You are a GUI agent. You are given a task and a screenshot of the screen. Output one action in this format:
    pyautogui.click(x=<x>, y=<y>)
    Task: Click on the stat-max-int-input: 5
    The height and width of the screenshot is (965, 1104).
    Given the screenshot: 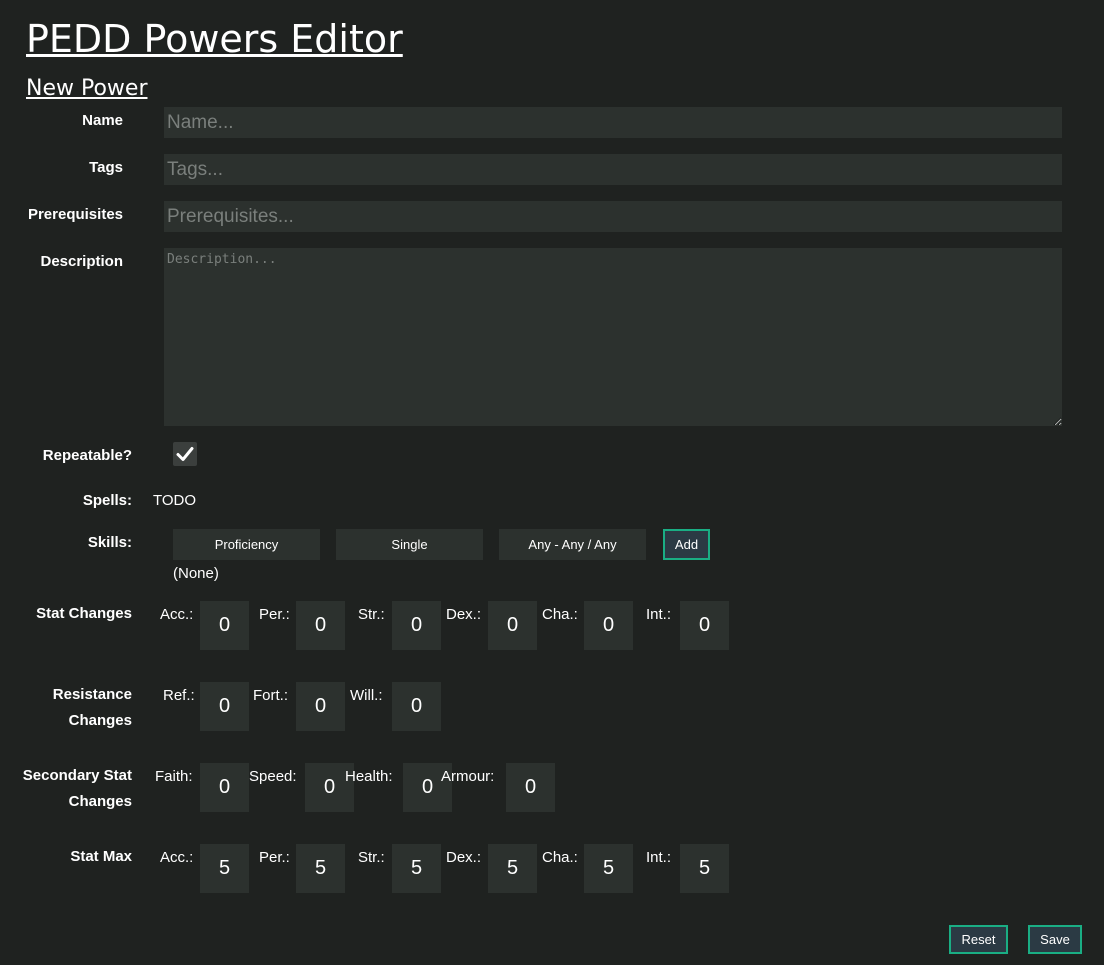 What is the action you would take?
    pyautogui.click(x=704, y=868)
    